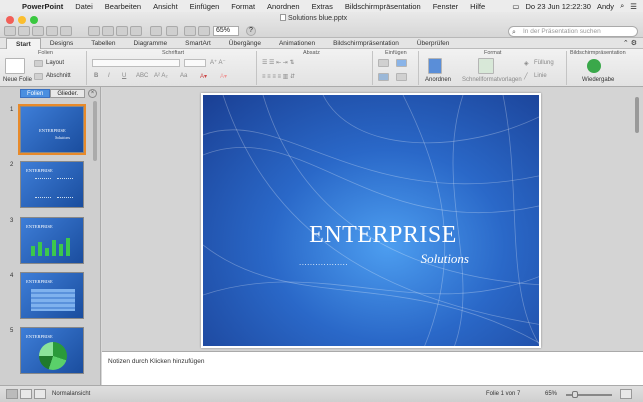 This screenshot has width=643, height=402. Describe the element at coordinates (622, 6) in the screenshot. I see `spotlight-icon: ⌕` at that location.